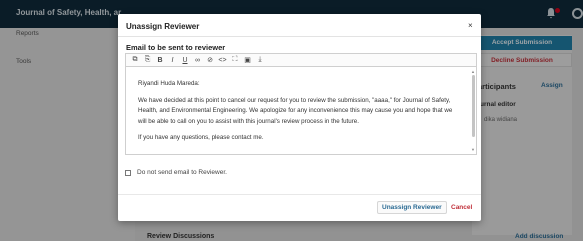 The image size is (583, 241). What do you see at coordinates (173, 60) in the screenshot?
I see `italic-icon: I` at bounding box center [173, 60].